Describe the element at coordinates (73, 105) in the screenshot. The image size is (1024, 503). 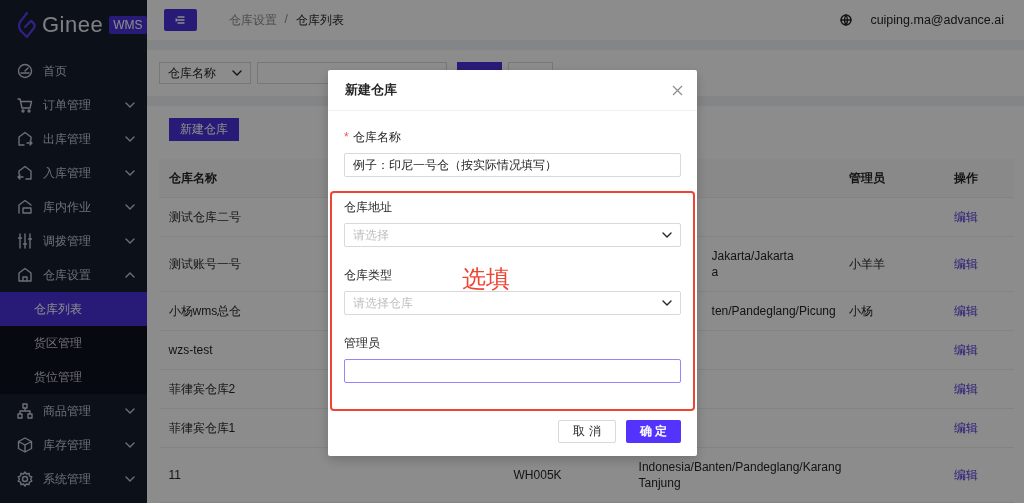
I see `sidebar-item: 订单管理` at that location.